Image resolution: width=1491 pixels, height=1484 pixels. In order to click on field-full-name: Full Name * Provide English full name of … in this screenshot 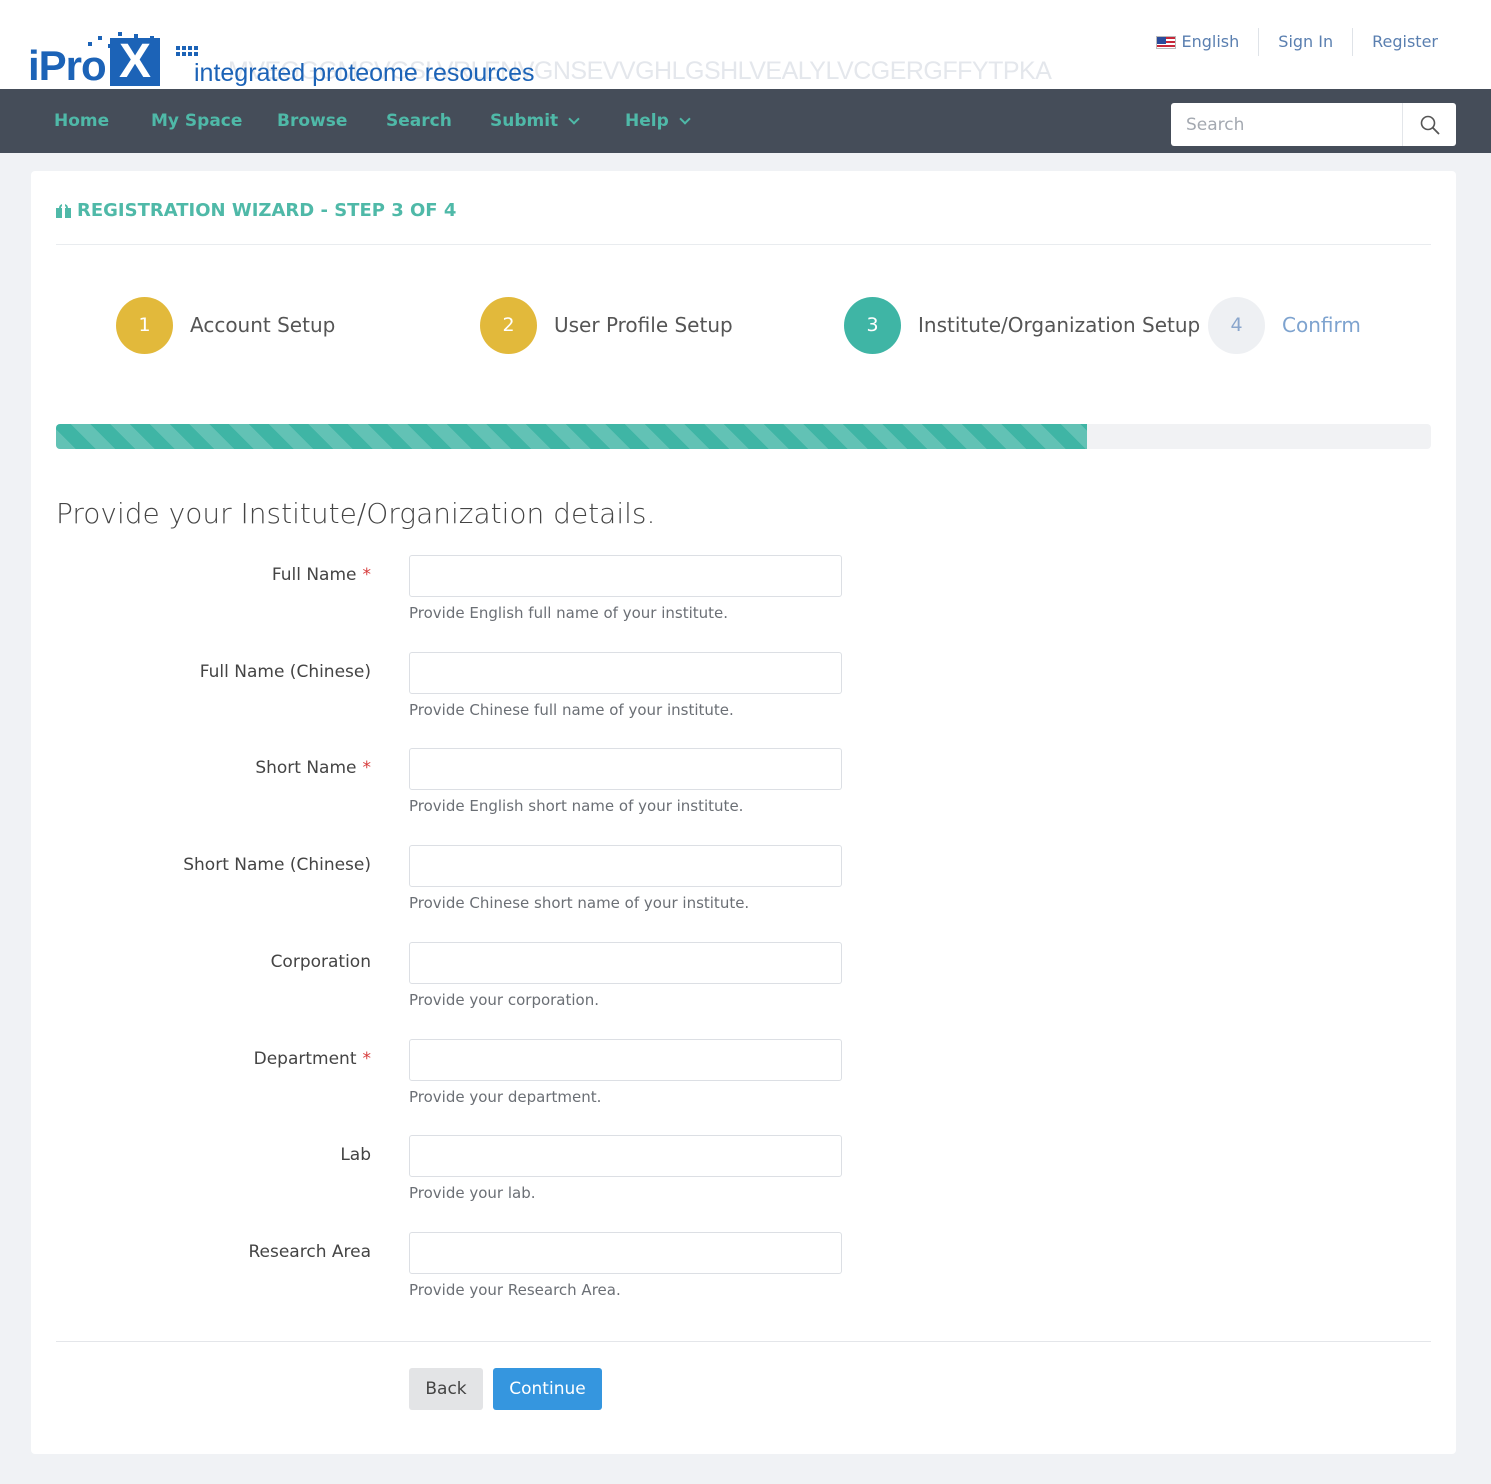, I will do `click(743, 595)`.